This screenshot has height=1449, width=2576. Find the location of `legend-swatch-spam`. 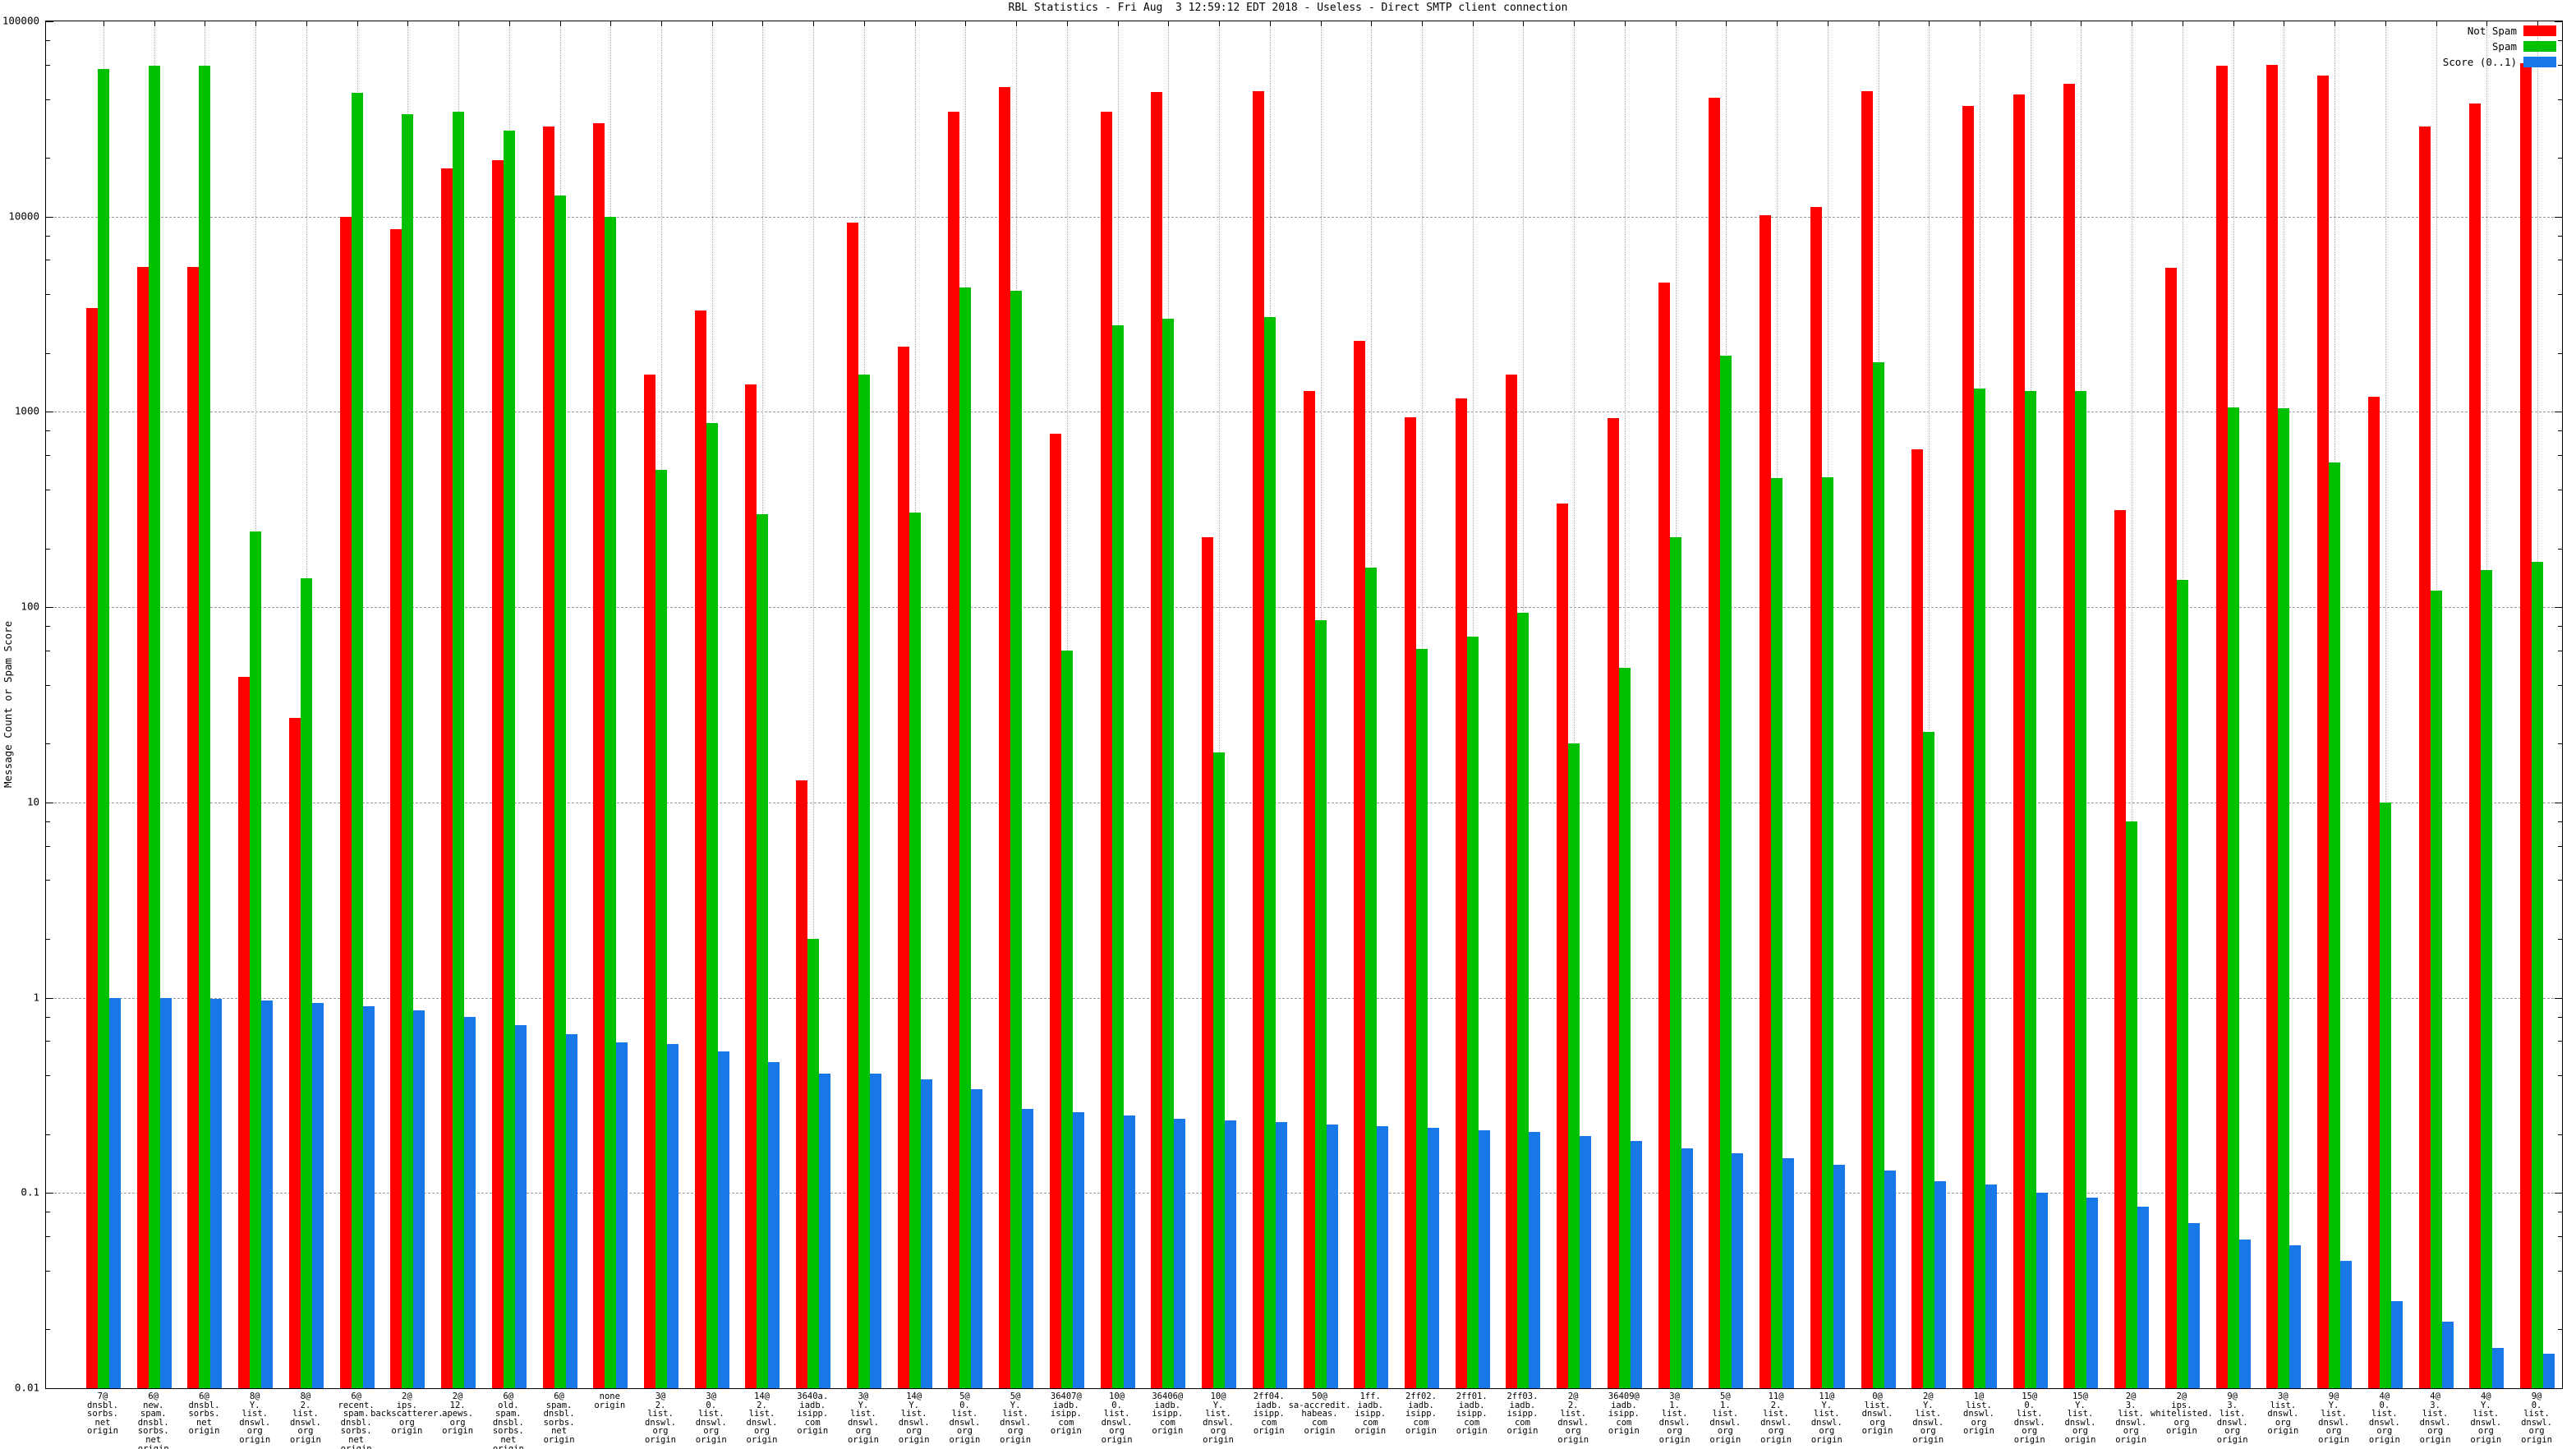

legend-swatch-spam is located at coordinates (2539, 46).